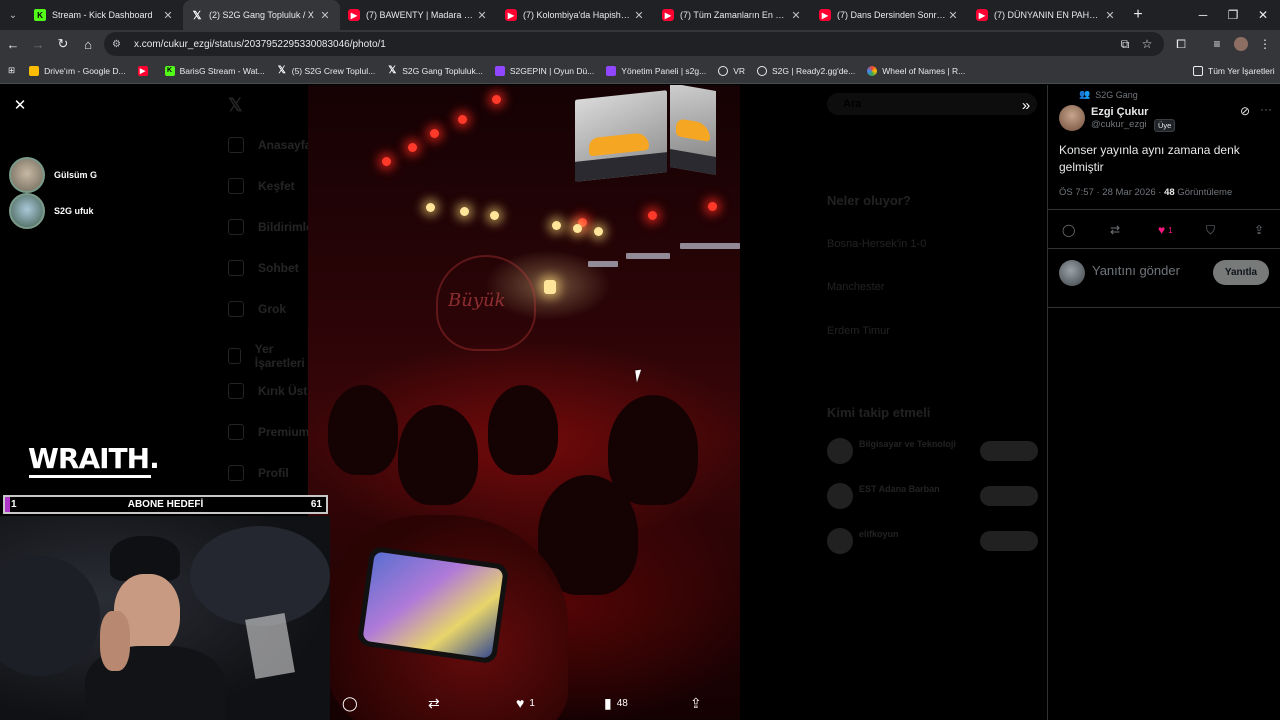 This screenshot has height=720, width=1280. What do you see at coordinates (1136, 270) in the screenshot?
I see `reply-input: Yanıtını gönder` at bounding box center [1136, 270].